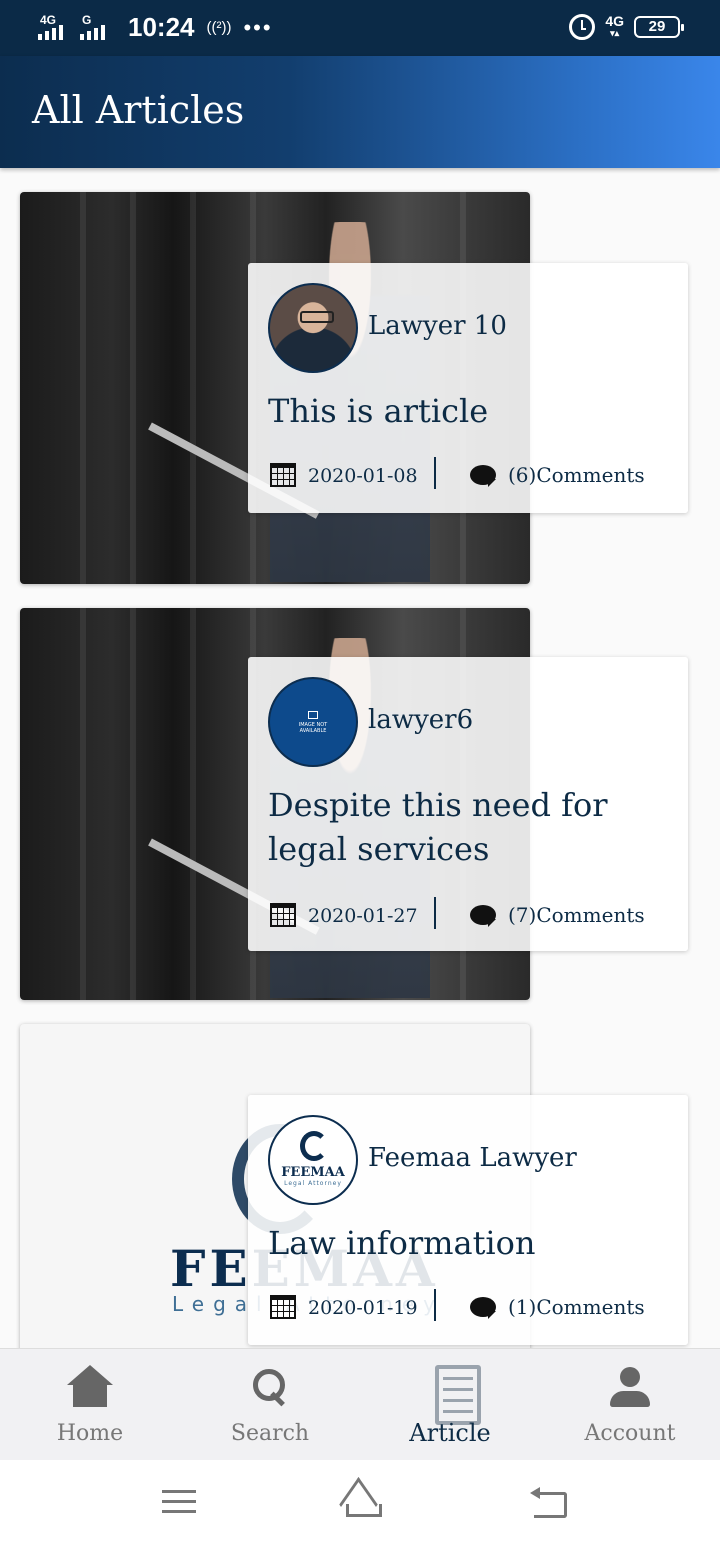 The height and width of the screenshot is (1544, 720). Describe the element at coordinates (614, 25) in the screenshot. I see `network-4g-icon: 4G ▾▴` at that location.